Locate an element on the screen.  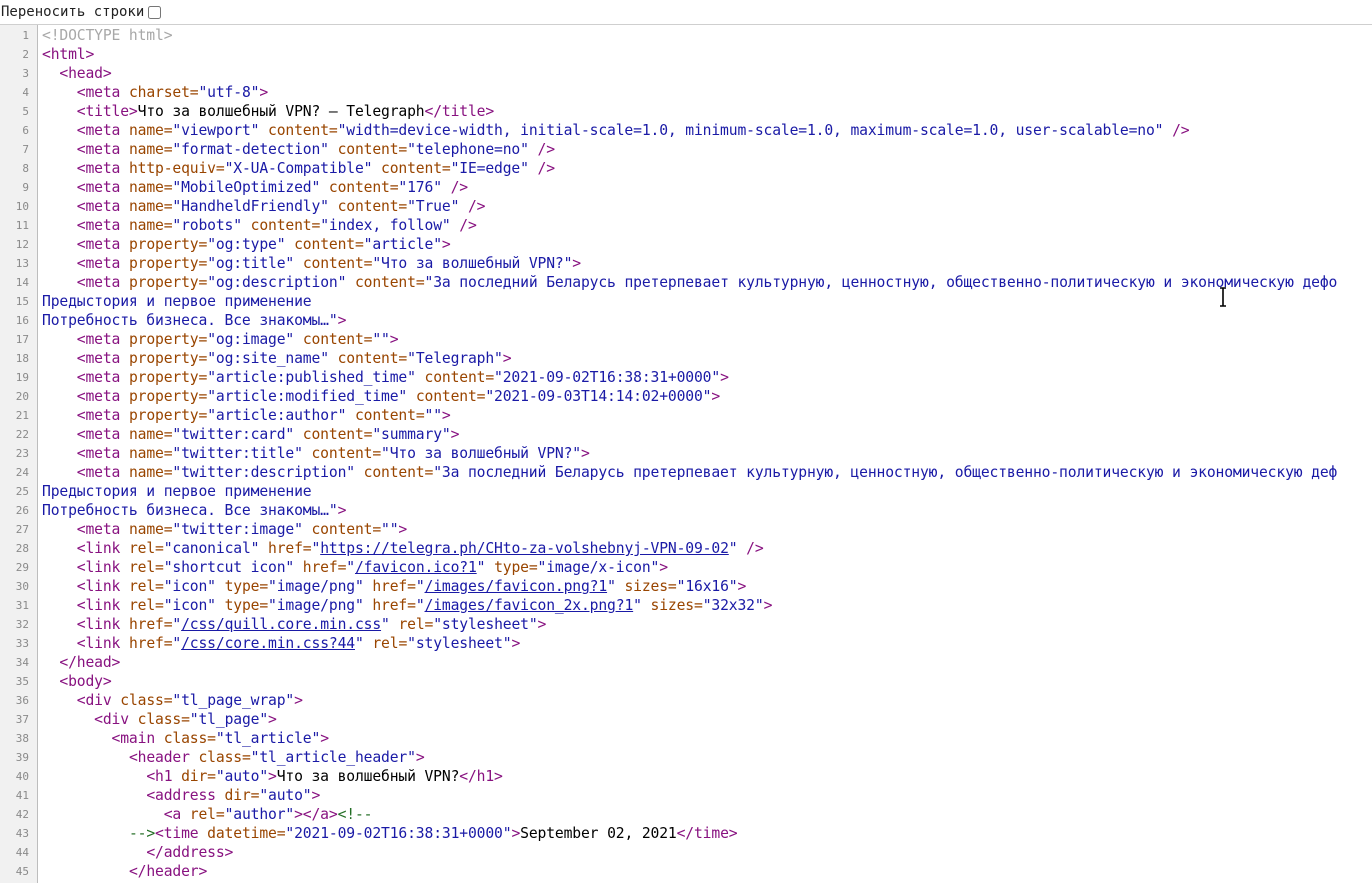
line-number: 1 is located at coordinates (25, 35).